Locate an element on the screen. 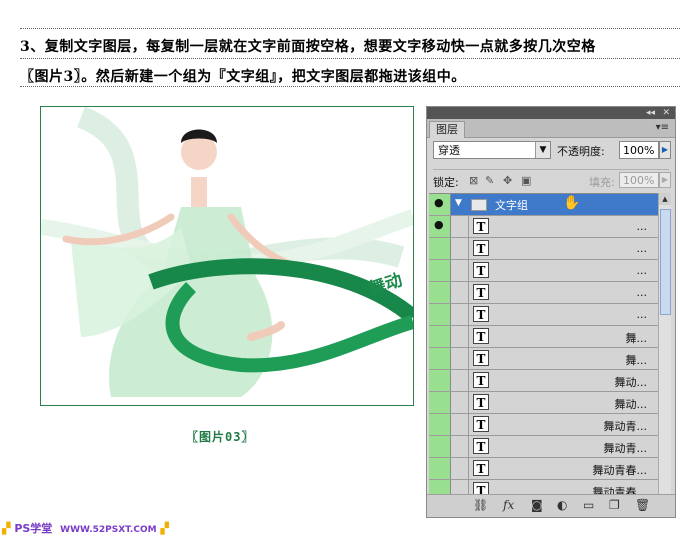 The width and height of the screenshot is (700, 548). close-panel-icon: ✕ is located at coordinates (666, 113).